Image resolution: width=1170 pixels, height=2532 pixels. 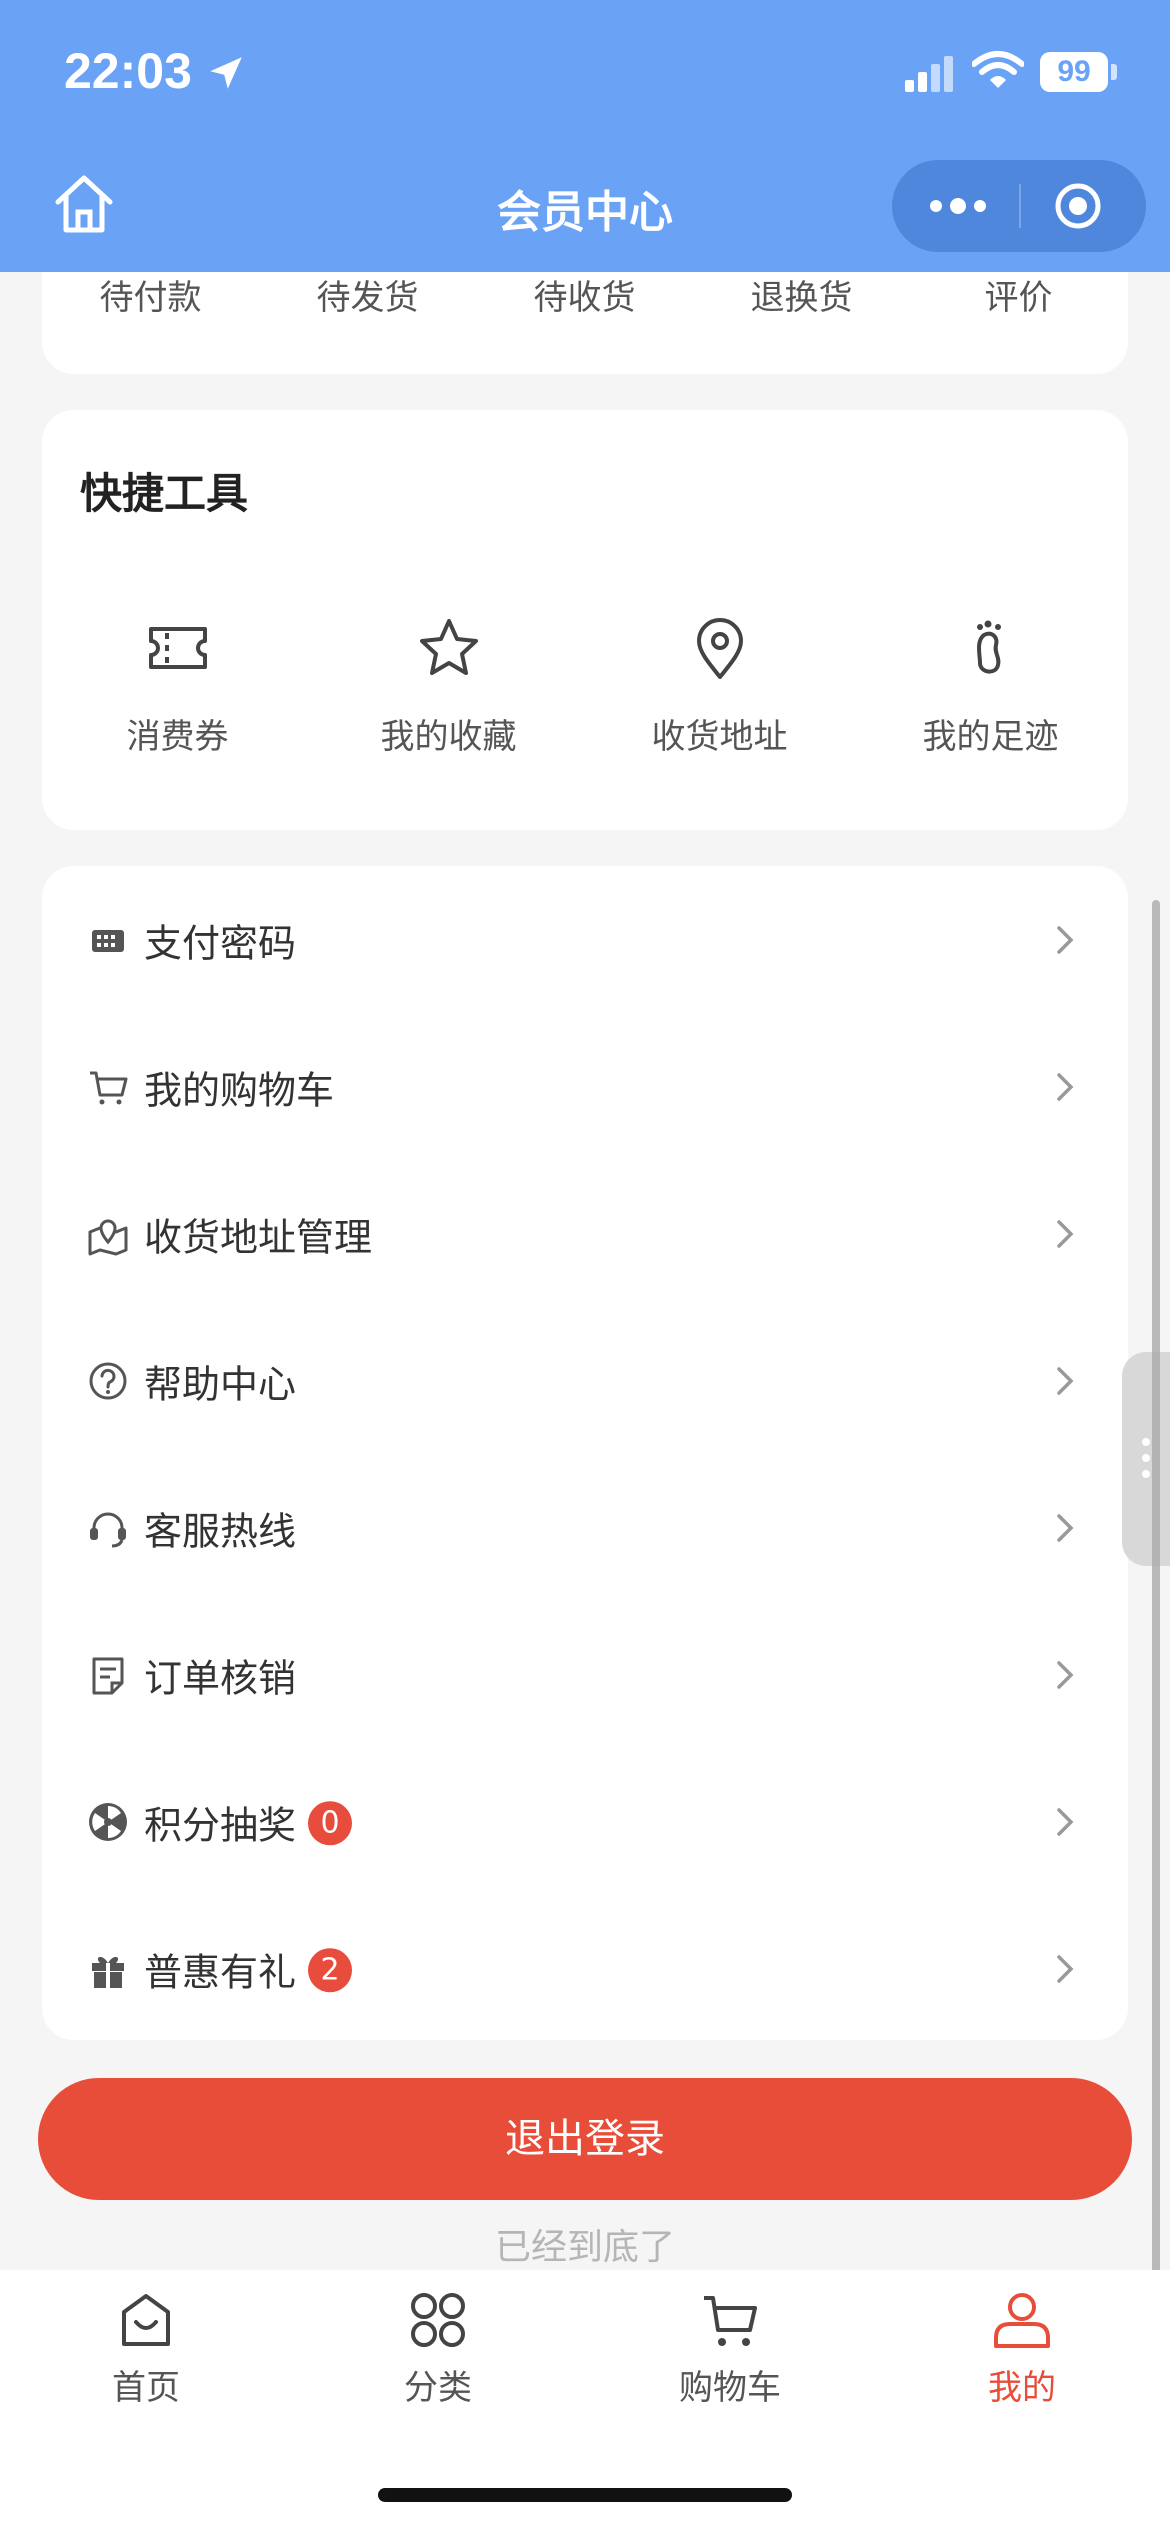 What do you see at coordinates (108, 1675) in the screenshot?
I see `document-icon` at bounding box center [108, 1675].